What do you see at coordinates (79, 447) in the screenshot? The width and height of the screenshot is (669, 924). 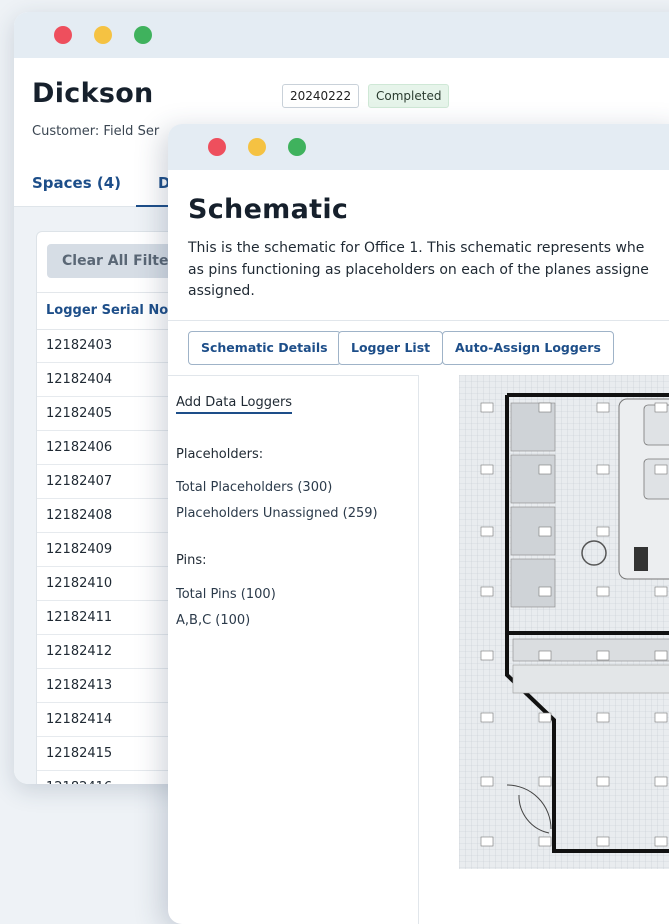 I see `serial-cell: 12182406` at bounding box center [79, 447].